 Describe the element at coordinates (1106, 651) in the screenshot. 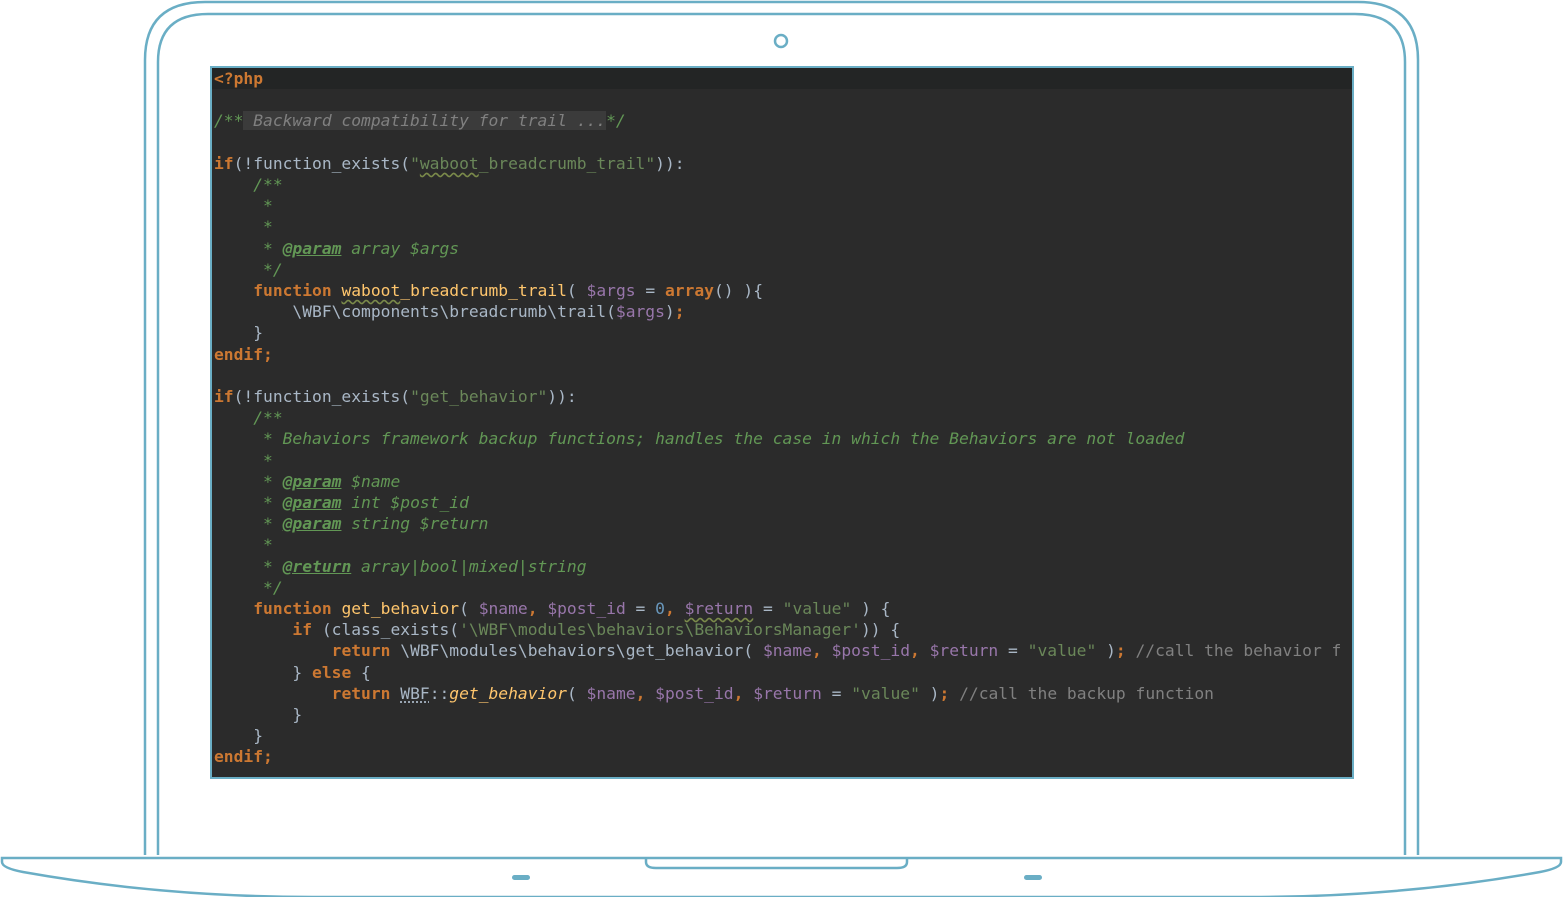

I see `code-token: )` at that location.